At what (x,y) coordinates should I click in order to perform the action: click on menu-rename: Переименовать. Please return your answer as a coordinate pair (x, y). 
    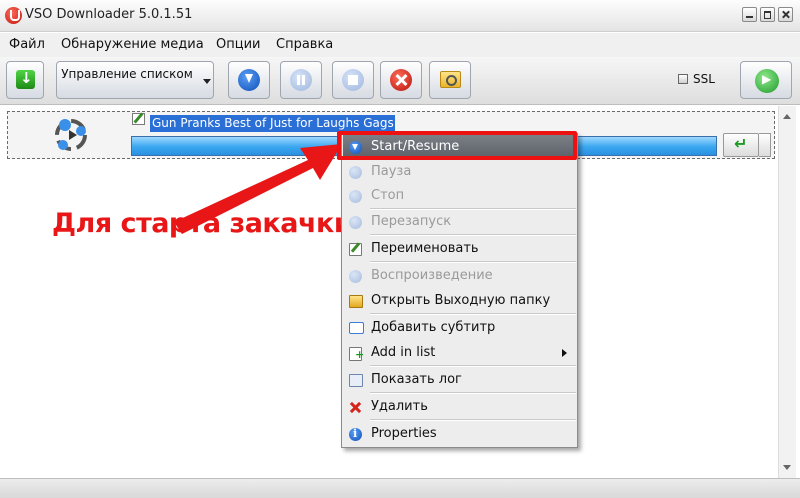
    Looking at the image, I should click on (459, 249).